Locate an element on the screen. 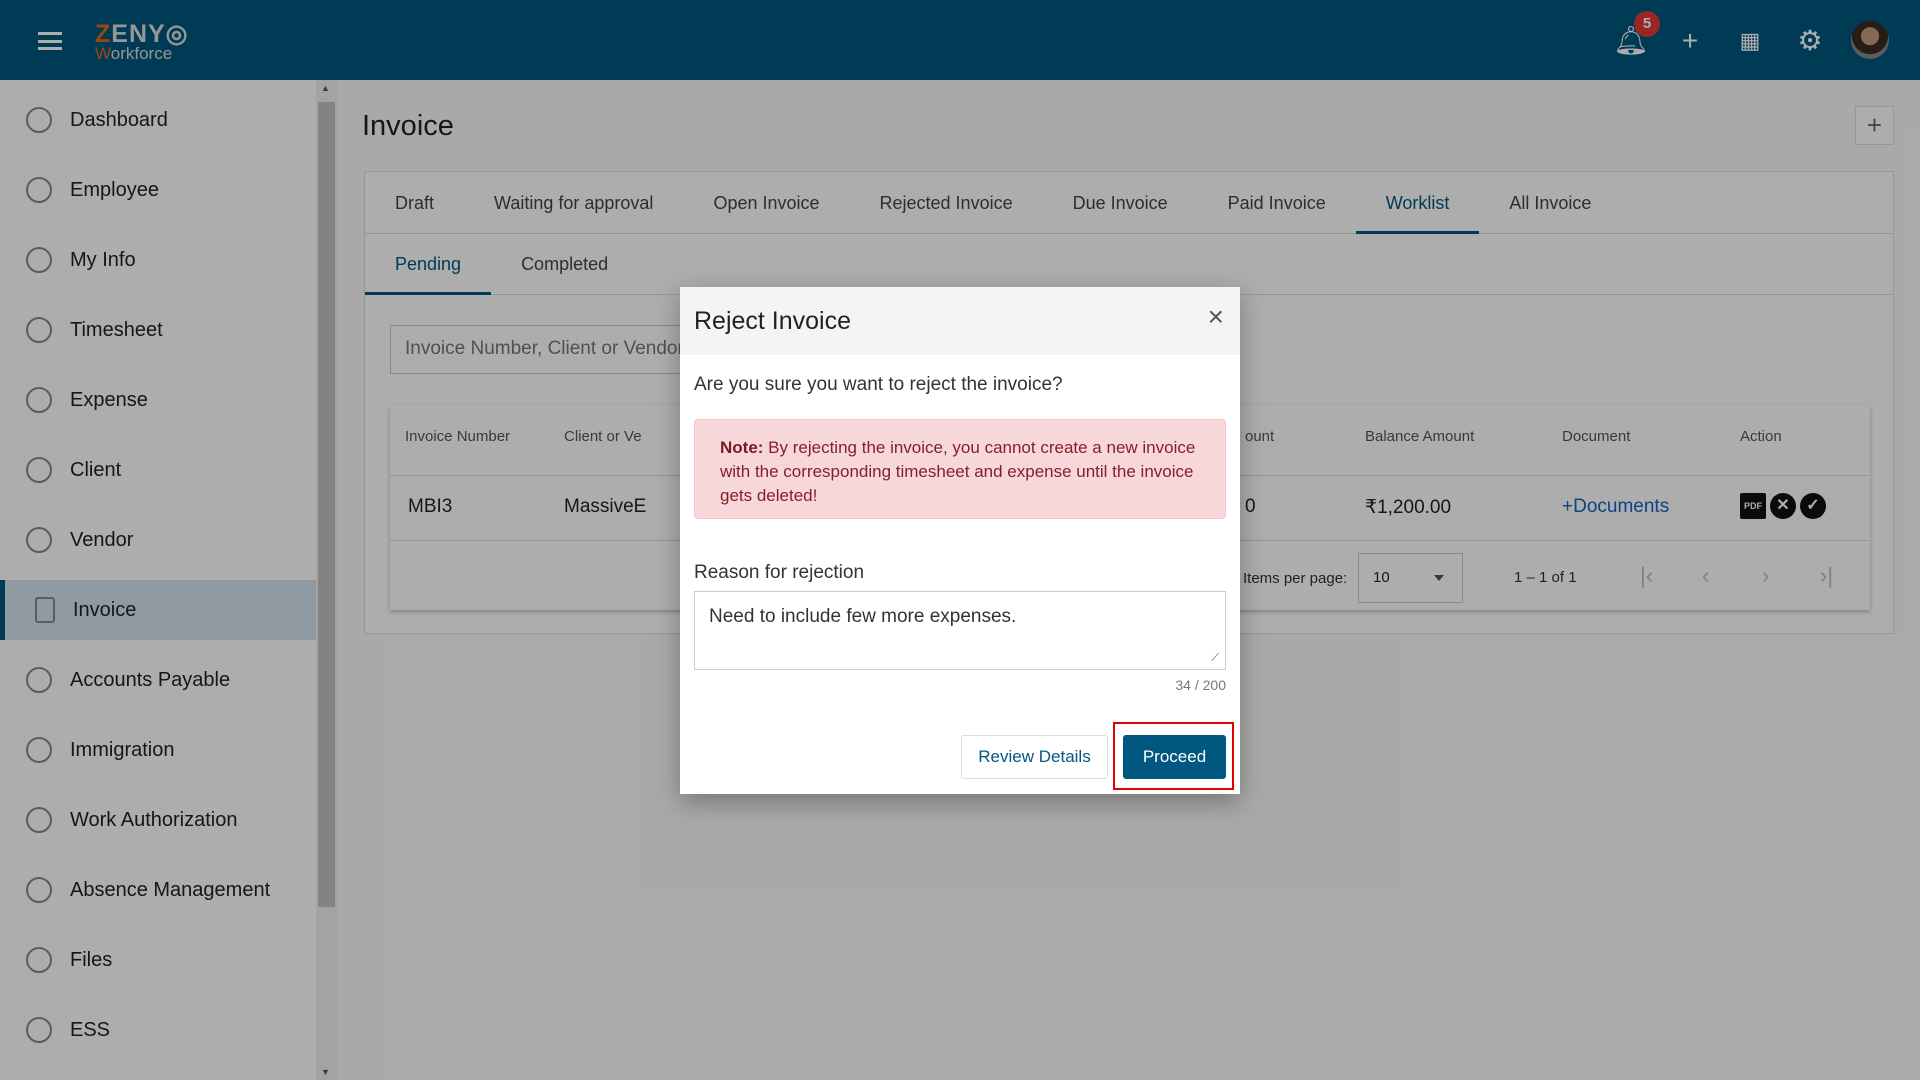 This screenshot has width=1920, height=1080. dialog-title: Reject Invoice is located at coordinates (773, 321).